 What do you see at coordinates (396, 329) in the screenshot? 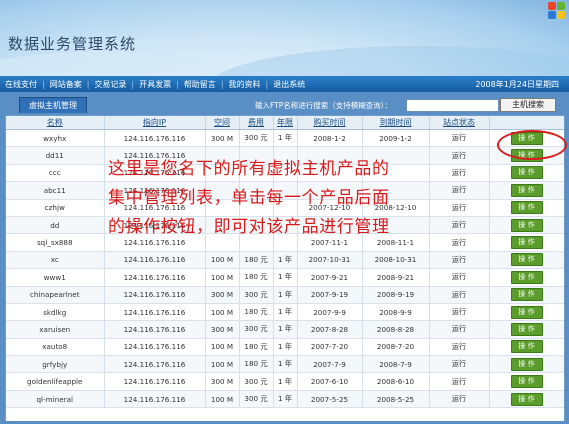
I see `table-cell: 2008-8-28` at bounding box center [396, 329].